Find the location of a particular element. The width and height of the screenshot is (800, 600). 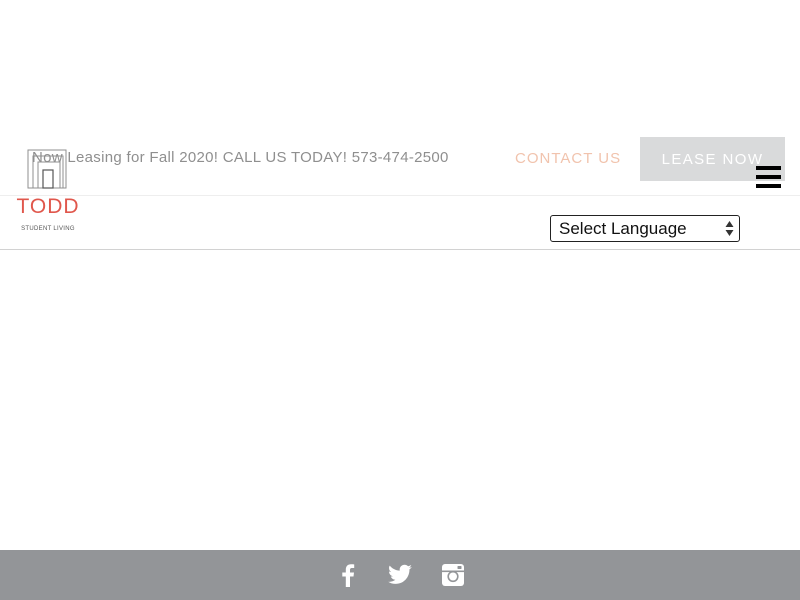

select-arrows-icon is located at coordinates (729, 228).